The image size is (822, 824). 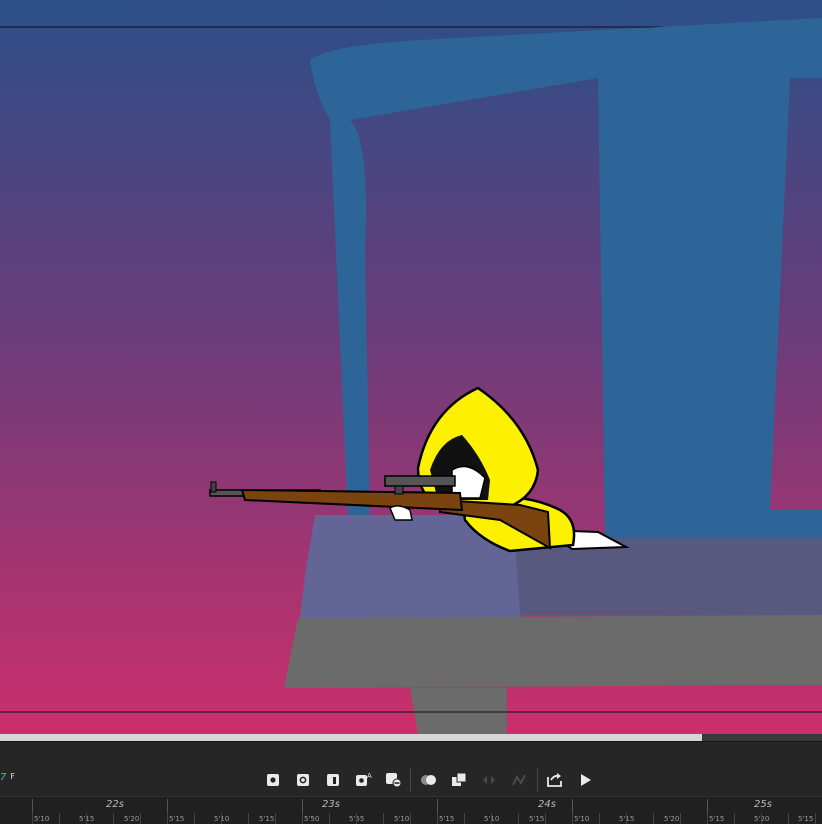 What do you see at coordinates (351, 737) in the screenshot?
I see `scrollbar-thumb` at bounding box center [351, 737].